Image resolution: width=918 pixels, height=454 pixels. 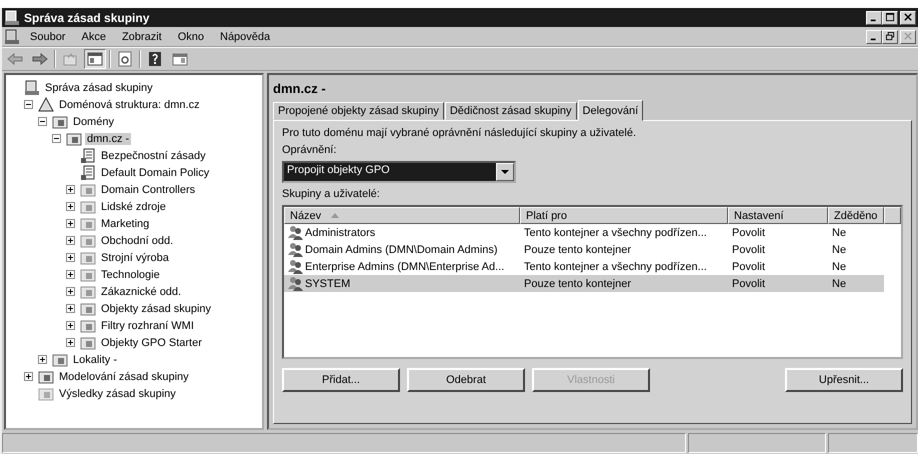 I want to click on close-icon, so click(x=908, y=17).